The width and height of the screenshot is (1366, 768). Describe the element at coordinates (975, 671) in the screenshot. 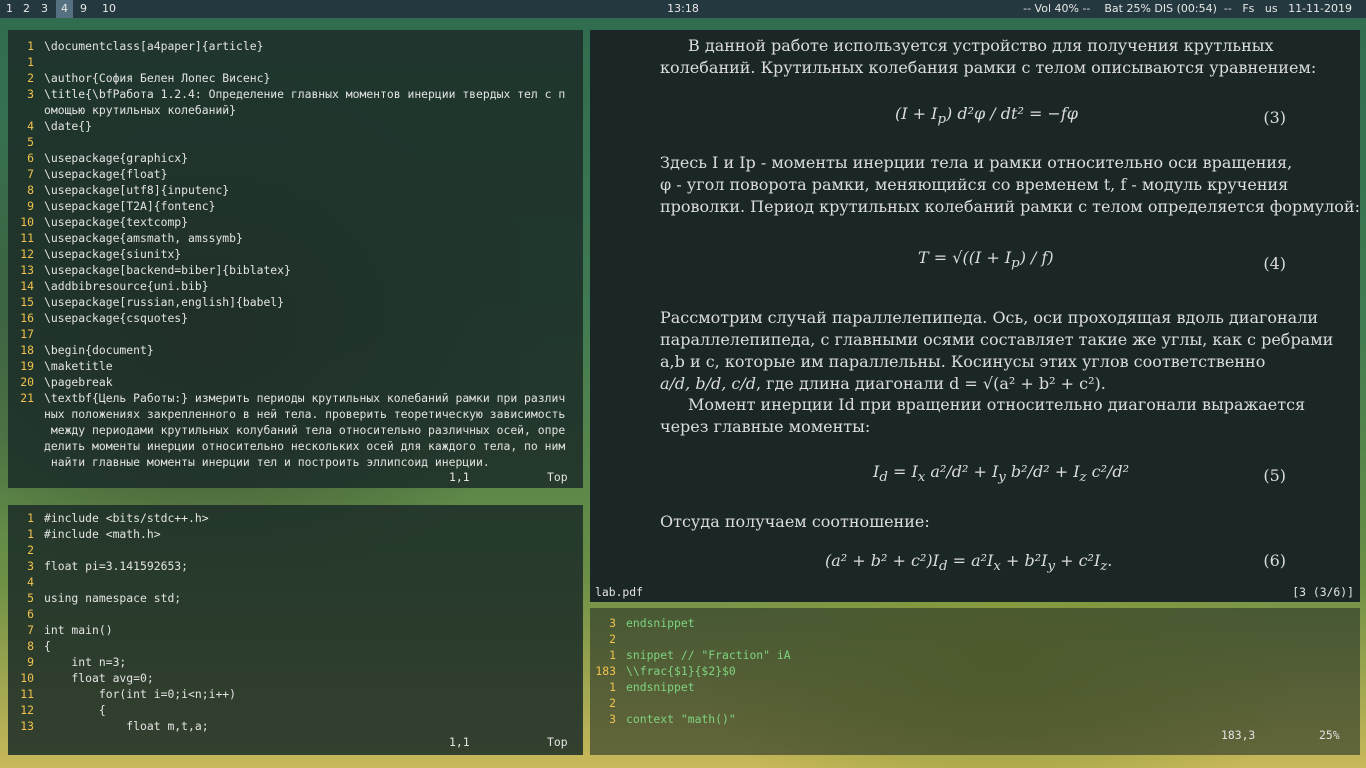

I see `code-line: 183 \\frac{$1}{$2}$0` at that location.